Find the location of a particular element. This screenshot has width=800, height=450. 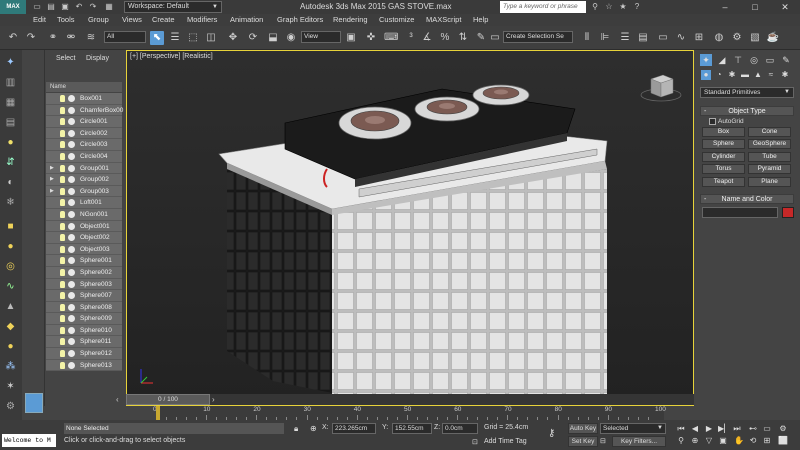

search-icon: ⚲ is located at coordinates (595, 7).